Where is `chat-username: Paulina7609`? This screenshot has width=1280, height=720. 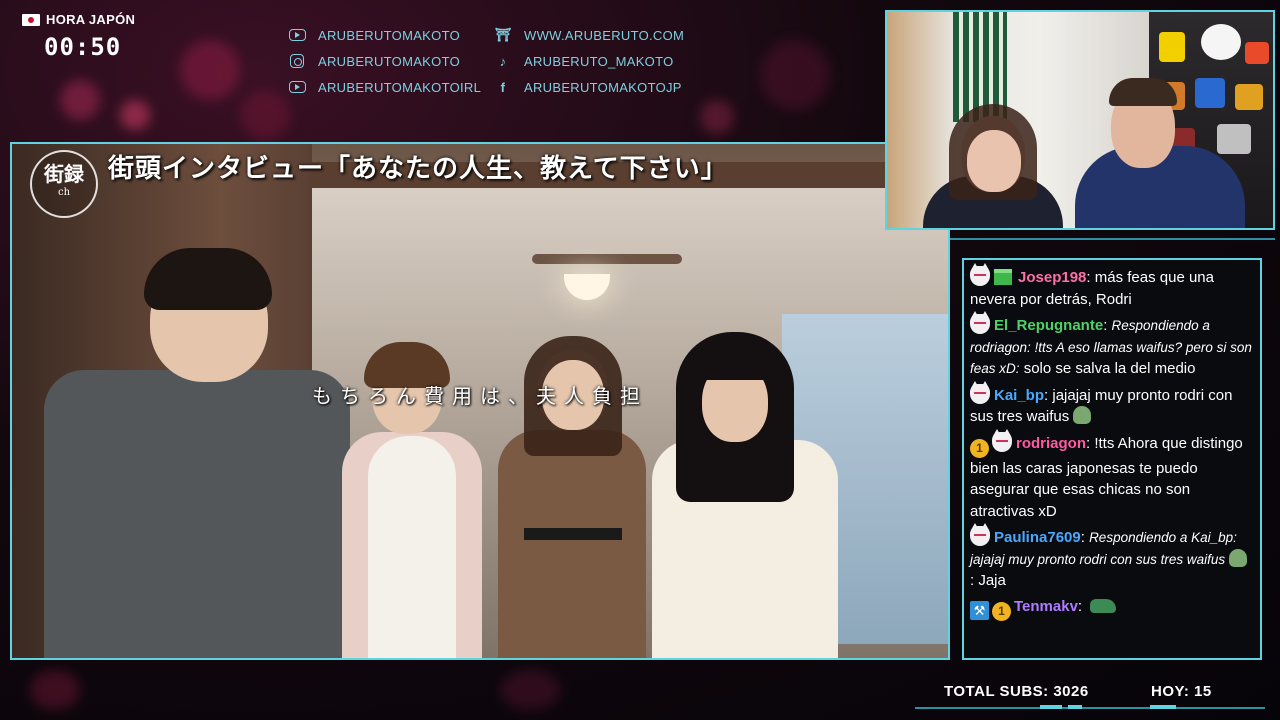
chat-username: Paulina7609 is located at coordinates (1037, 537).